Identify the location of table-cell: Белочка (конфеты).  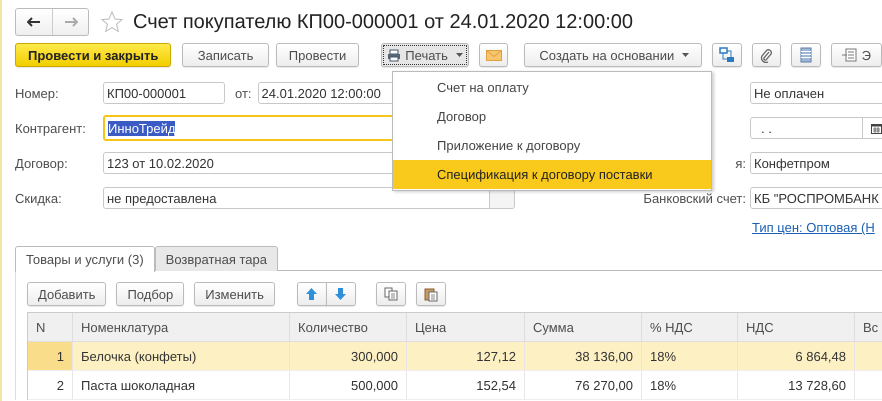
(181, 356).